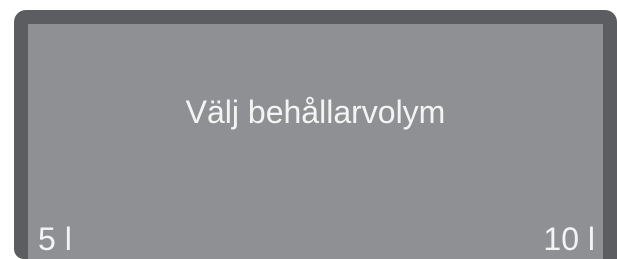 The height and width of the screenshot is (259, 617). Describe the element at coordinates (315, 112) in the screenshot. I see `prompt-text: Välj behållarvolym` at that location.